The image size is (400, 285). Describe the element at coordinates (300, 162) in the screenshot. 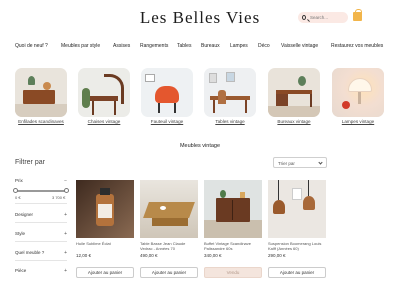

I see `sort-dropdown: Trier par` at that location.